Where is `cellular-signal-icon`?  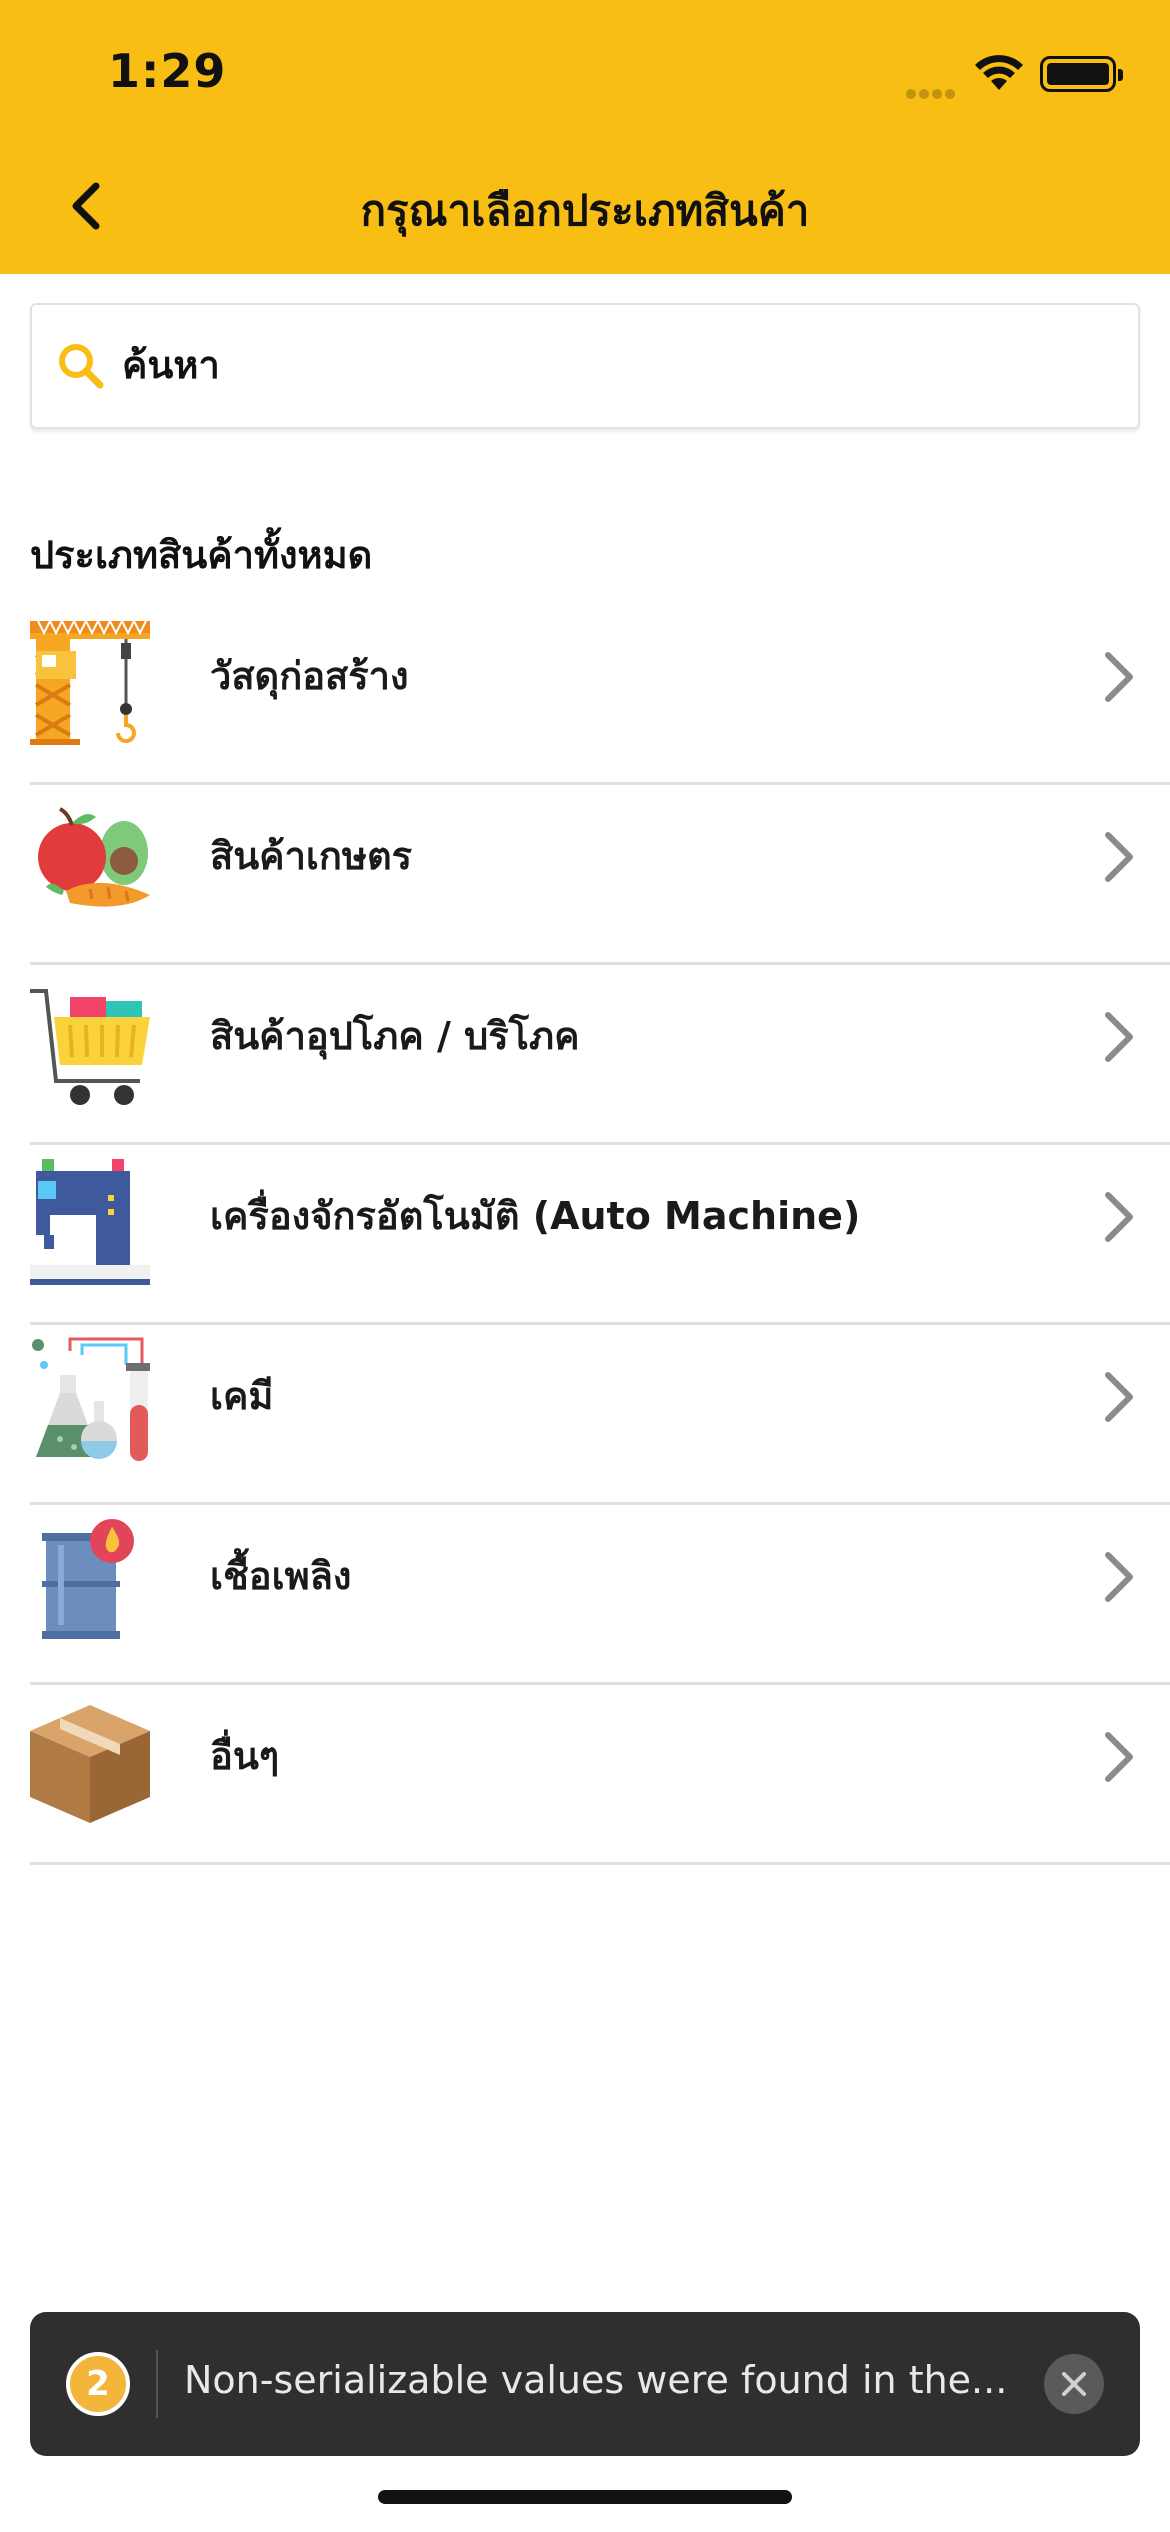
cellular-signal-icon is located at coordinates (932, 91).